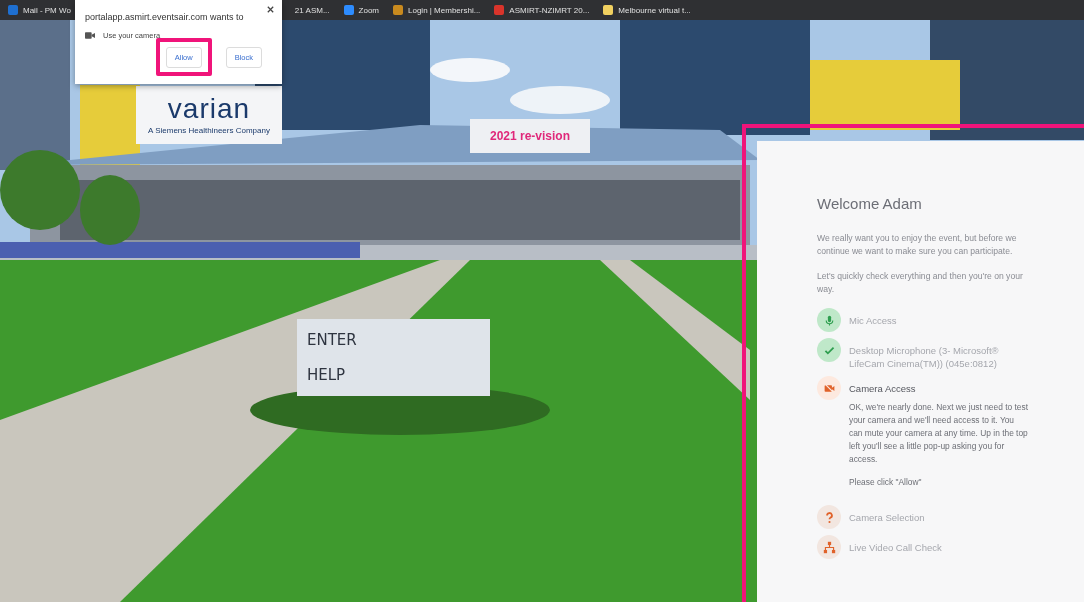 The height and width of the screenshot is (602, 1084). Describe the element at coordinates (326, 374) in the screenshot. I see `sign-link: HELP` at that location.